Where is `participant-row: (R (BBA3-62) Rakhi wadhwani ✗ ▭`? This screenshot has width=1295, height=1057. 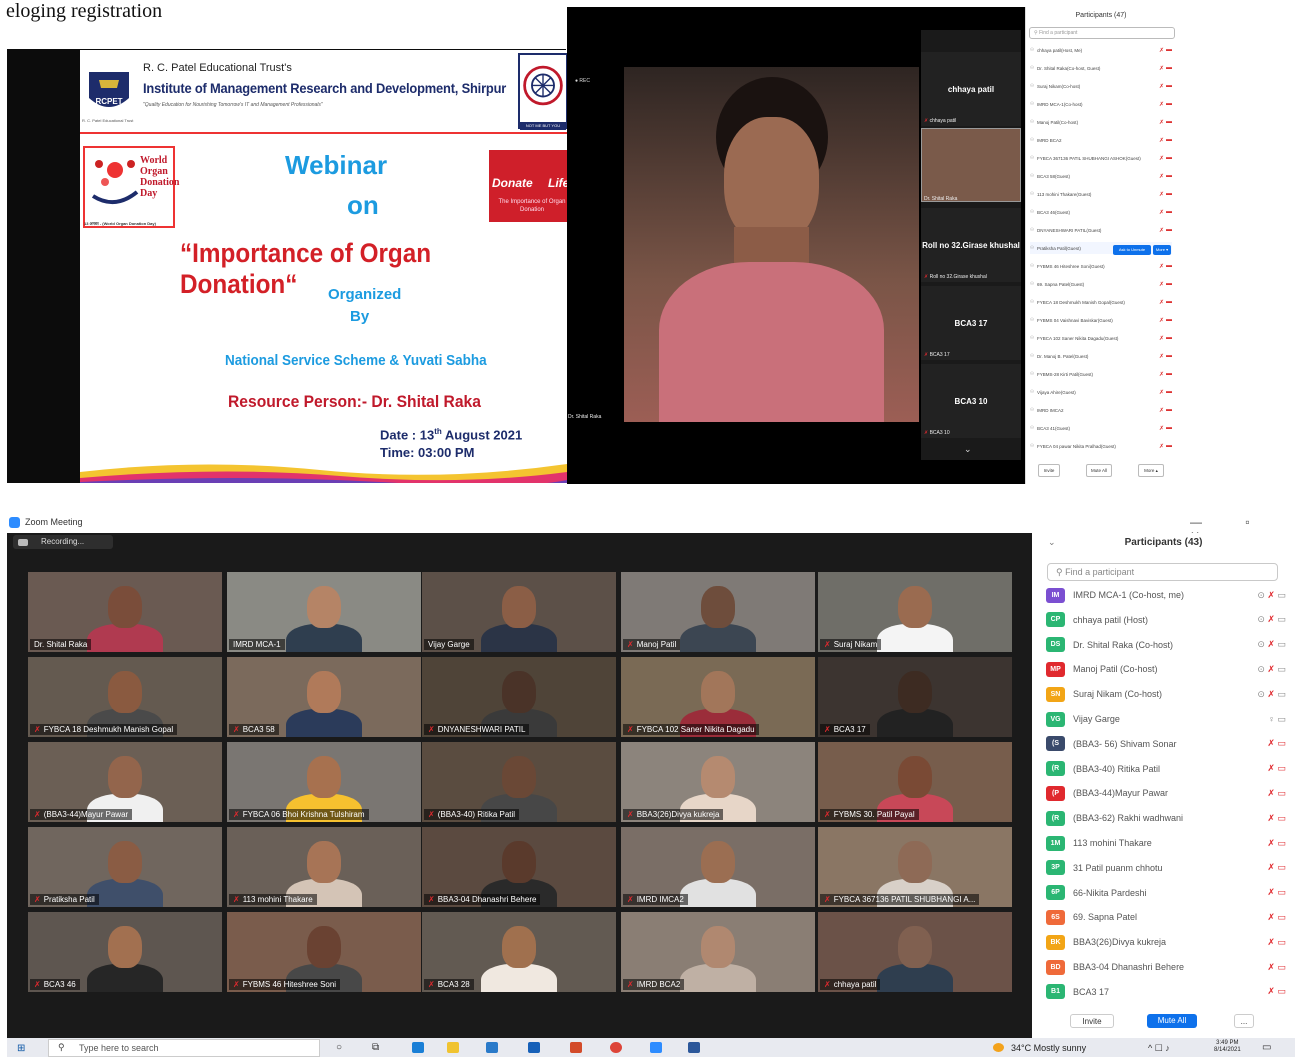 participant-row: (R (BBA3-62) Rakhi wadhwani ✗ ▭ is located at coordinates (1166, 818).